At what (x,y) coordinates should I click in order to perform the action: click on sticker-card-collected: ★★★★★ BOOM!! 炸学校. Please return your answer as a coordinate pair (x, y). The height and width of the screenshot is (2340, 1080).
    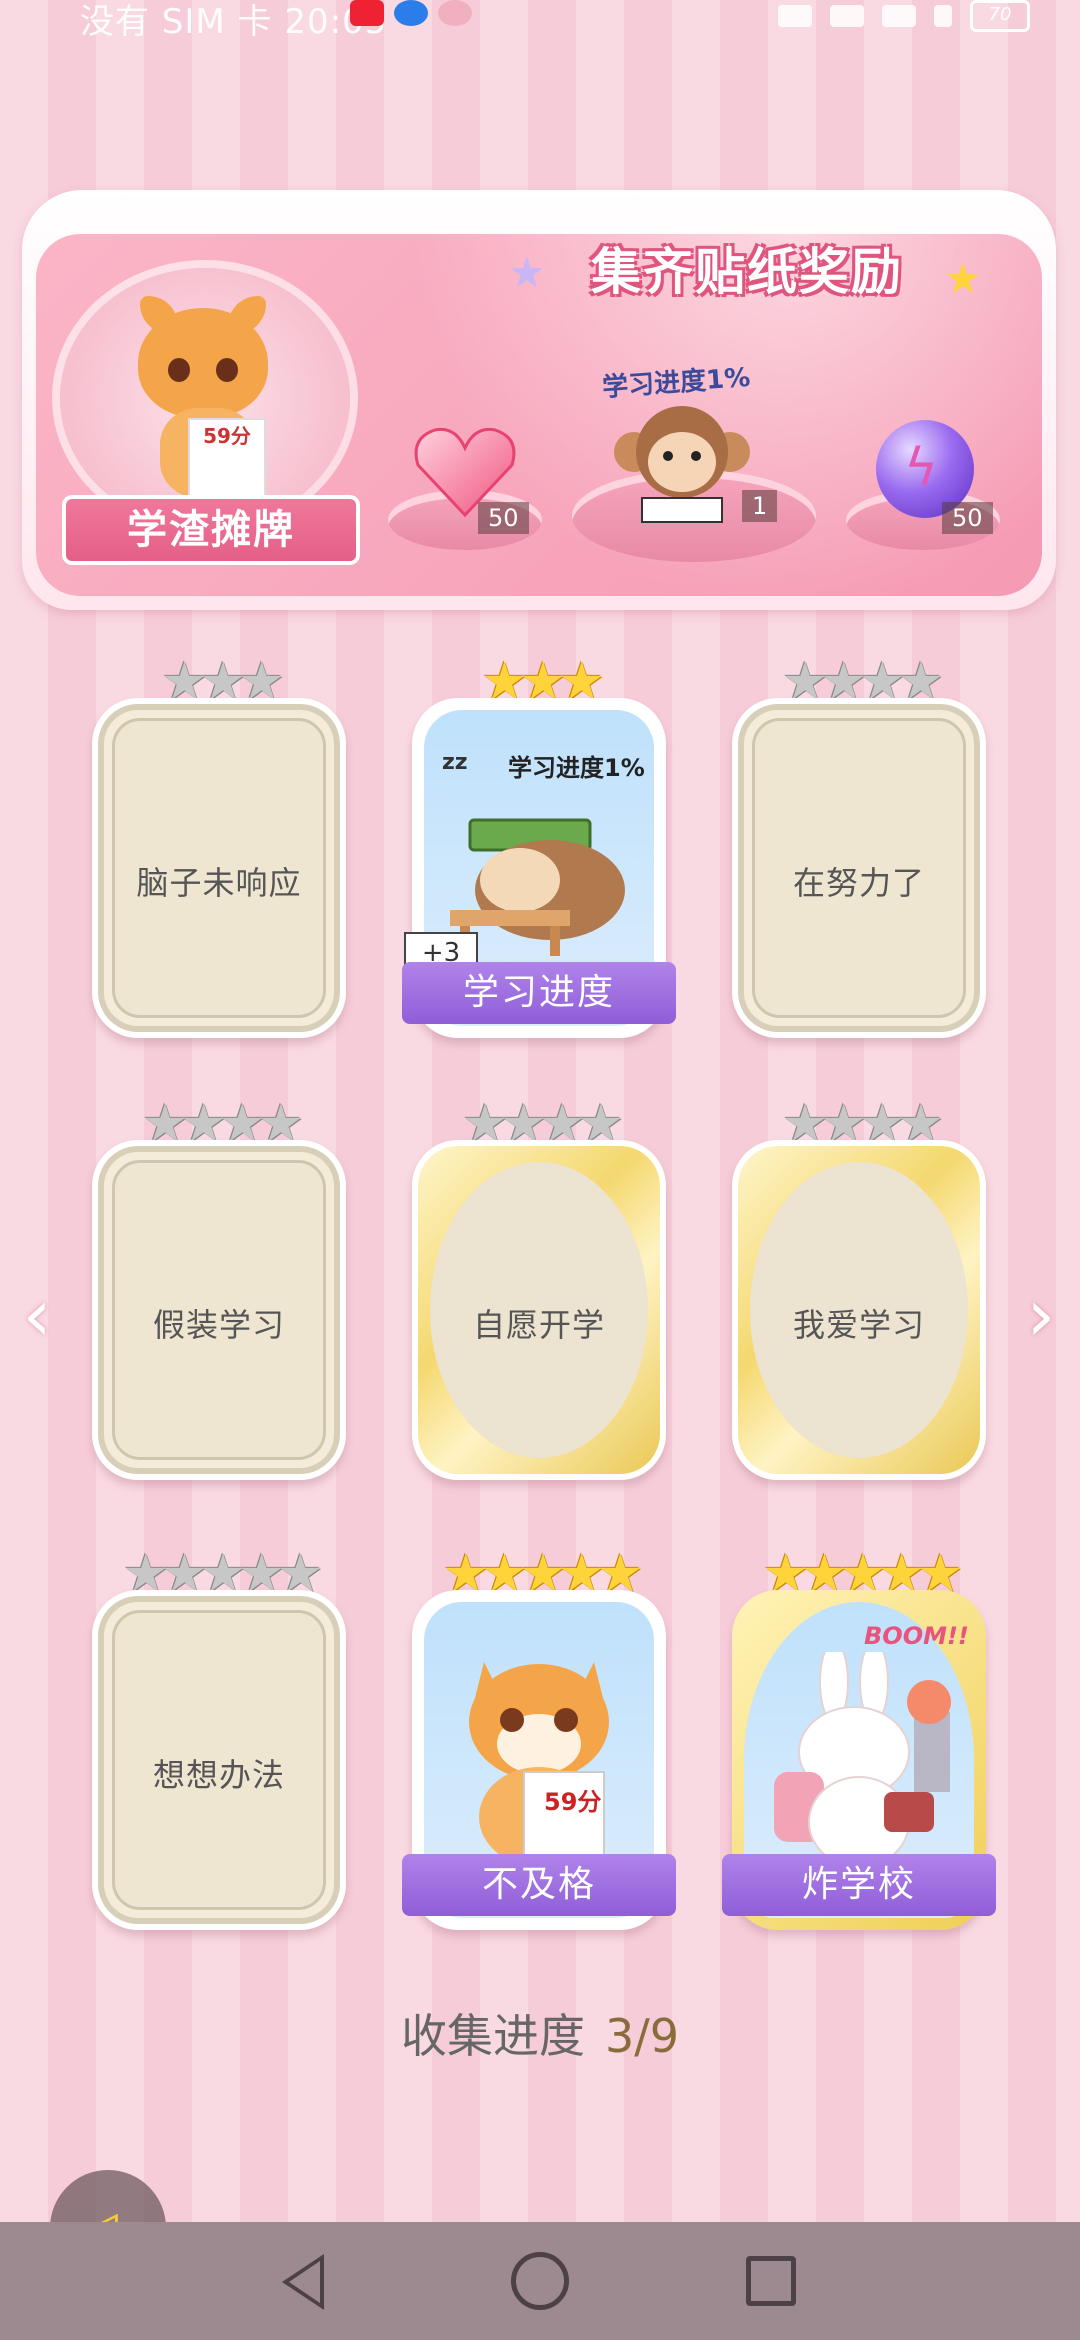
    Looking at the image, I should click on (859, 1739).